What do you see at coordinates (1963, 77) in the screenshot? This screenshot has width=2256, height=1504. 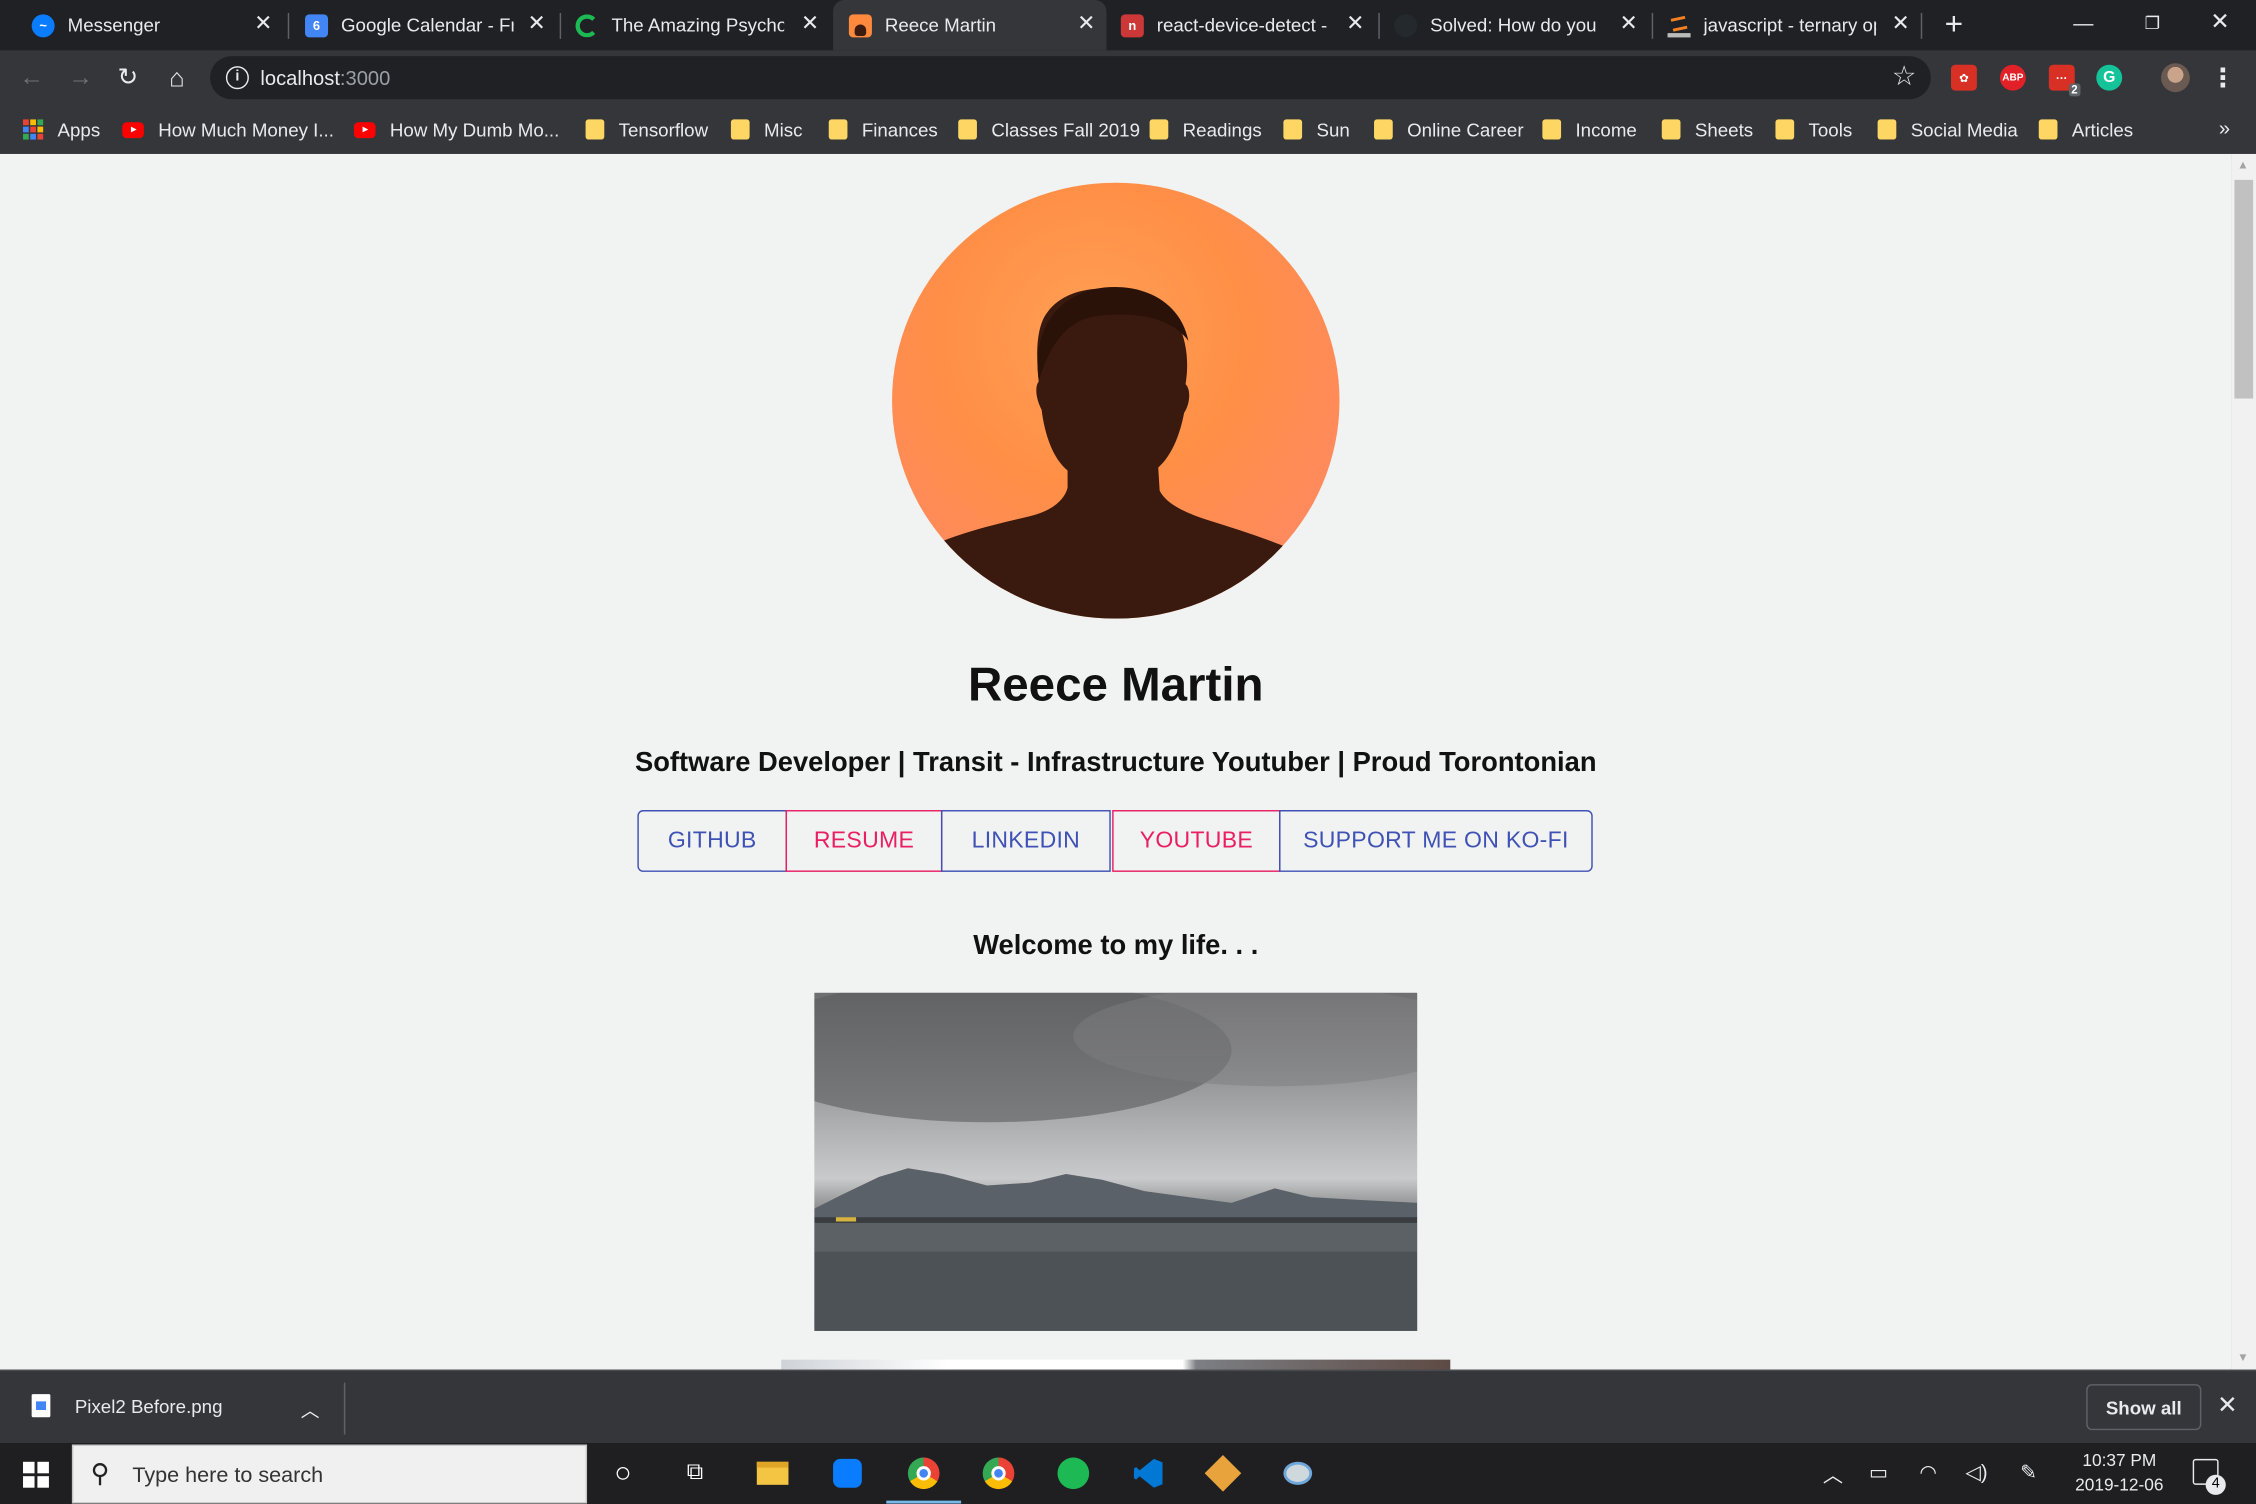 I see `extension-red-icon: ✿` at bounding box center [1963, 77].